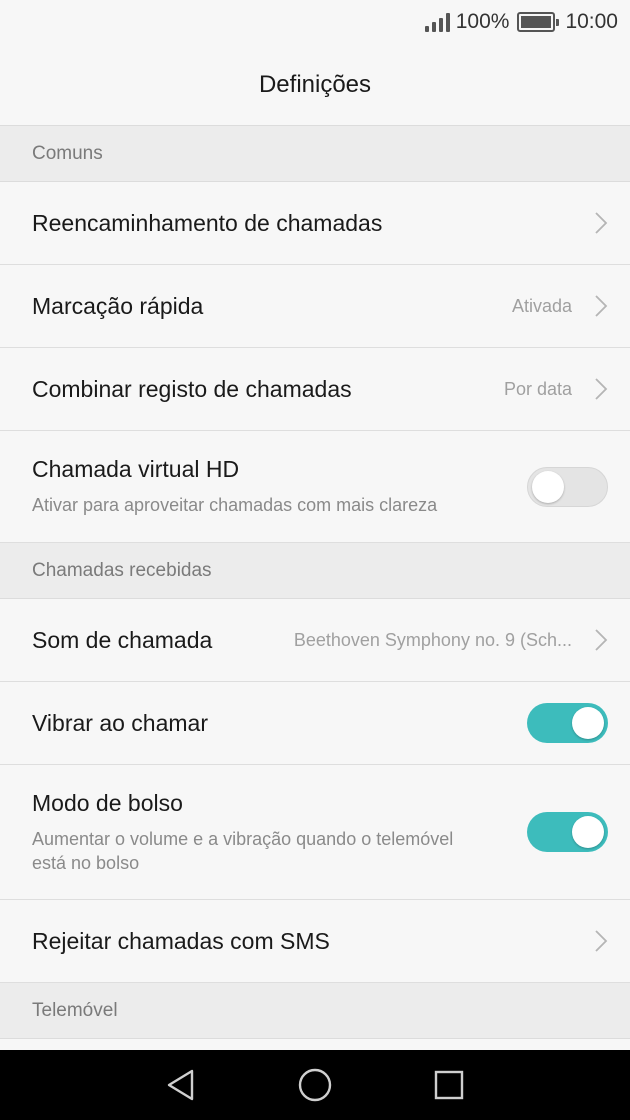  Describe the element at coordinates (437, 22) in the screenshot. I see `signal-icon` at that location.